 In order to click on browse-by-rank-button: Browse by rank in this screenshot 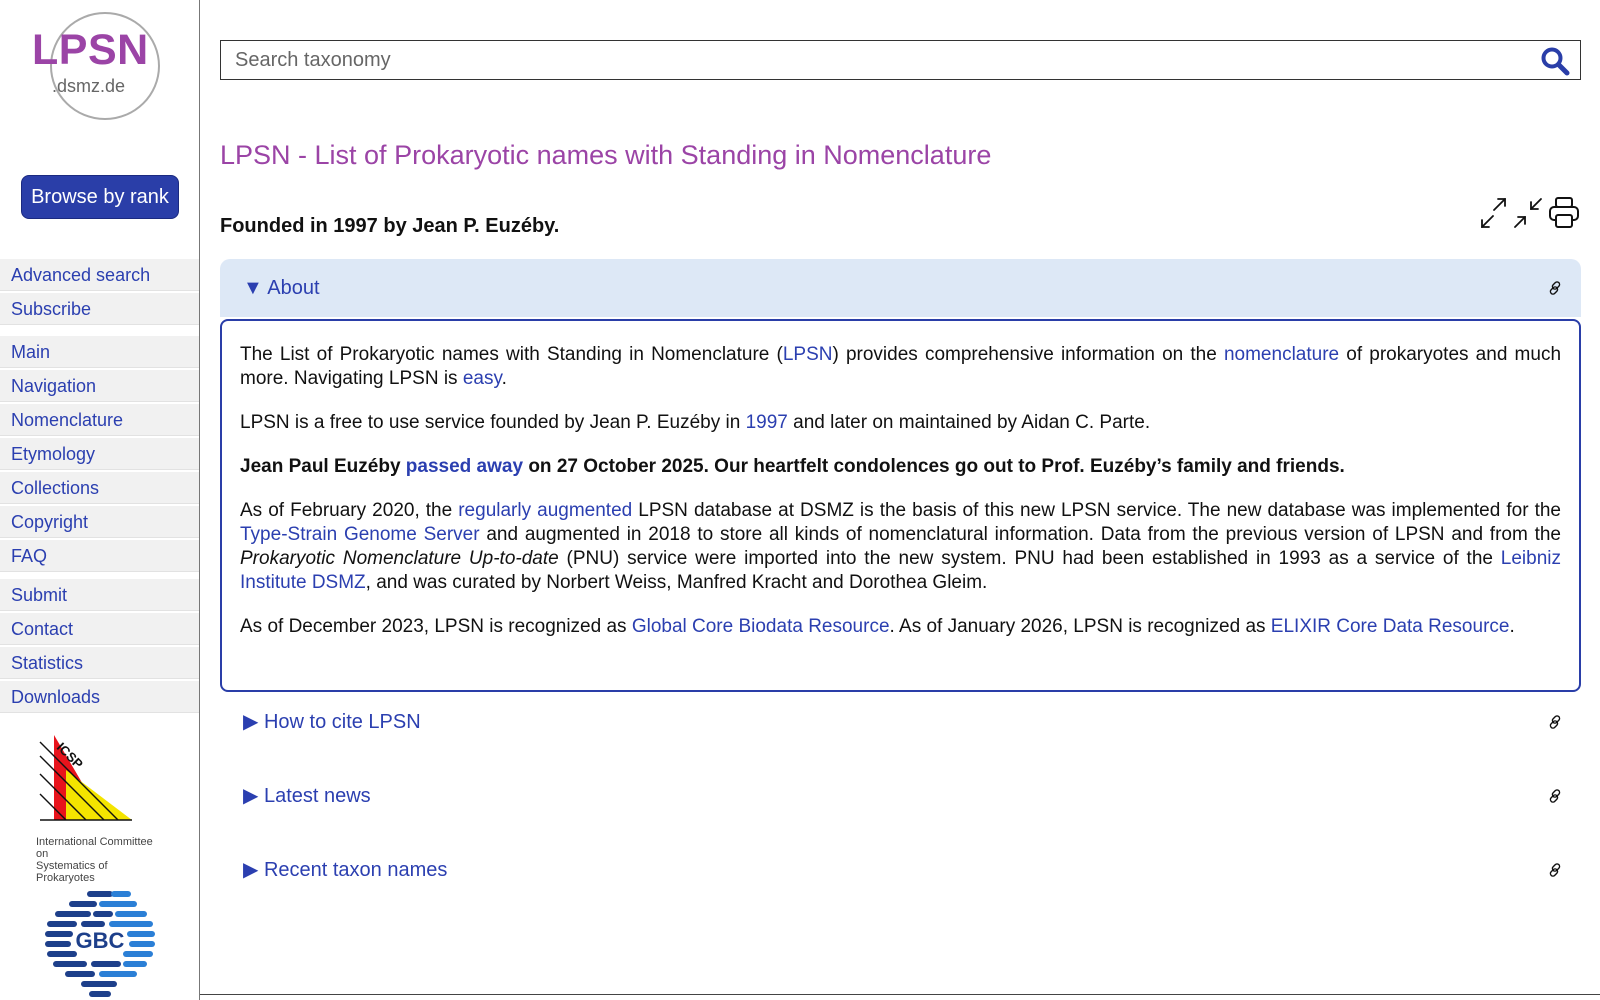, I will do `click(100, 197)`.